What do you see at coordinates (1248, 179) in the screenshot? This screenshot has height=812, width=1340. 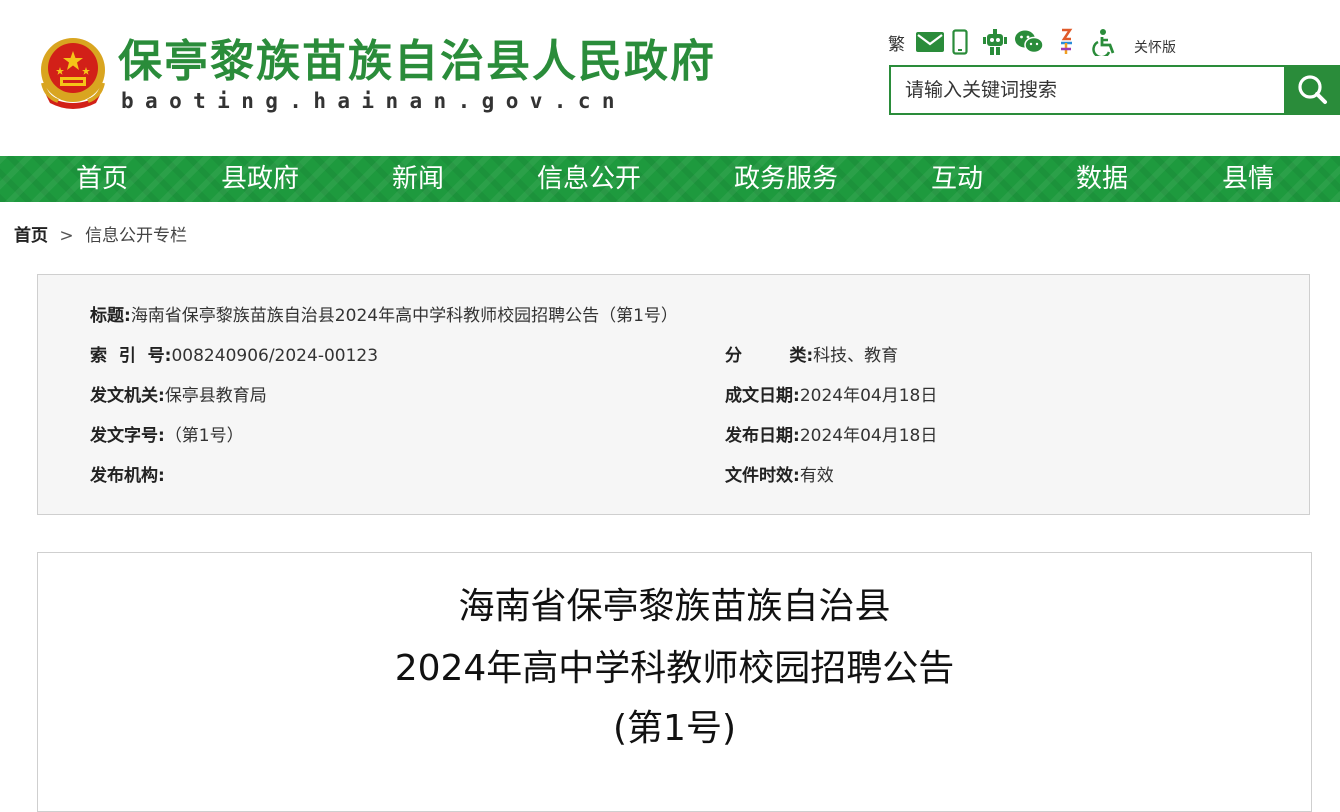 I see `nav-item-county-info: 县情` at bounding box center [1248, 179].